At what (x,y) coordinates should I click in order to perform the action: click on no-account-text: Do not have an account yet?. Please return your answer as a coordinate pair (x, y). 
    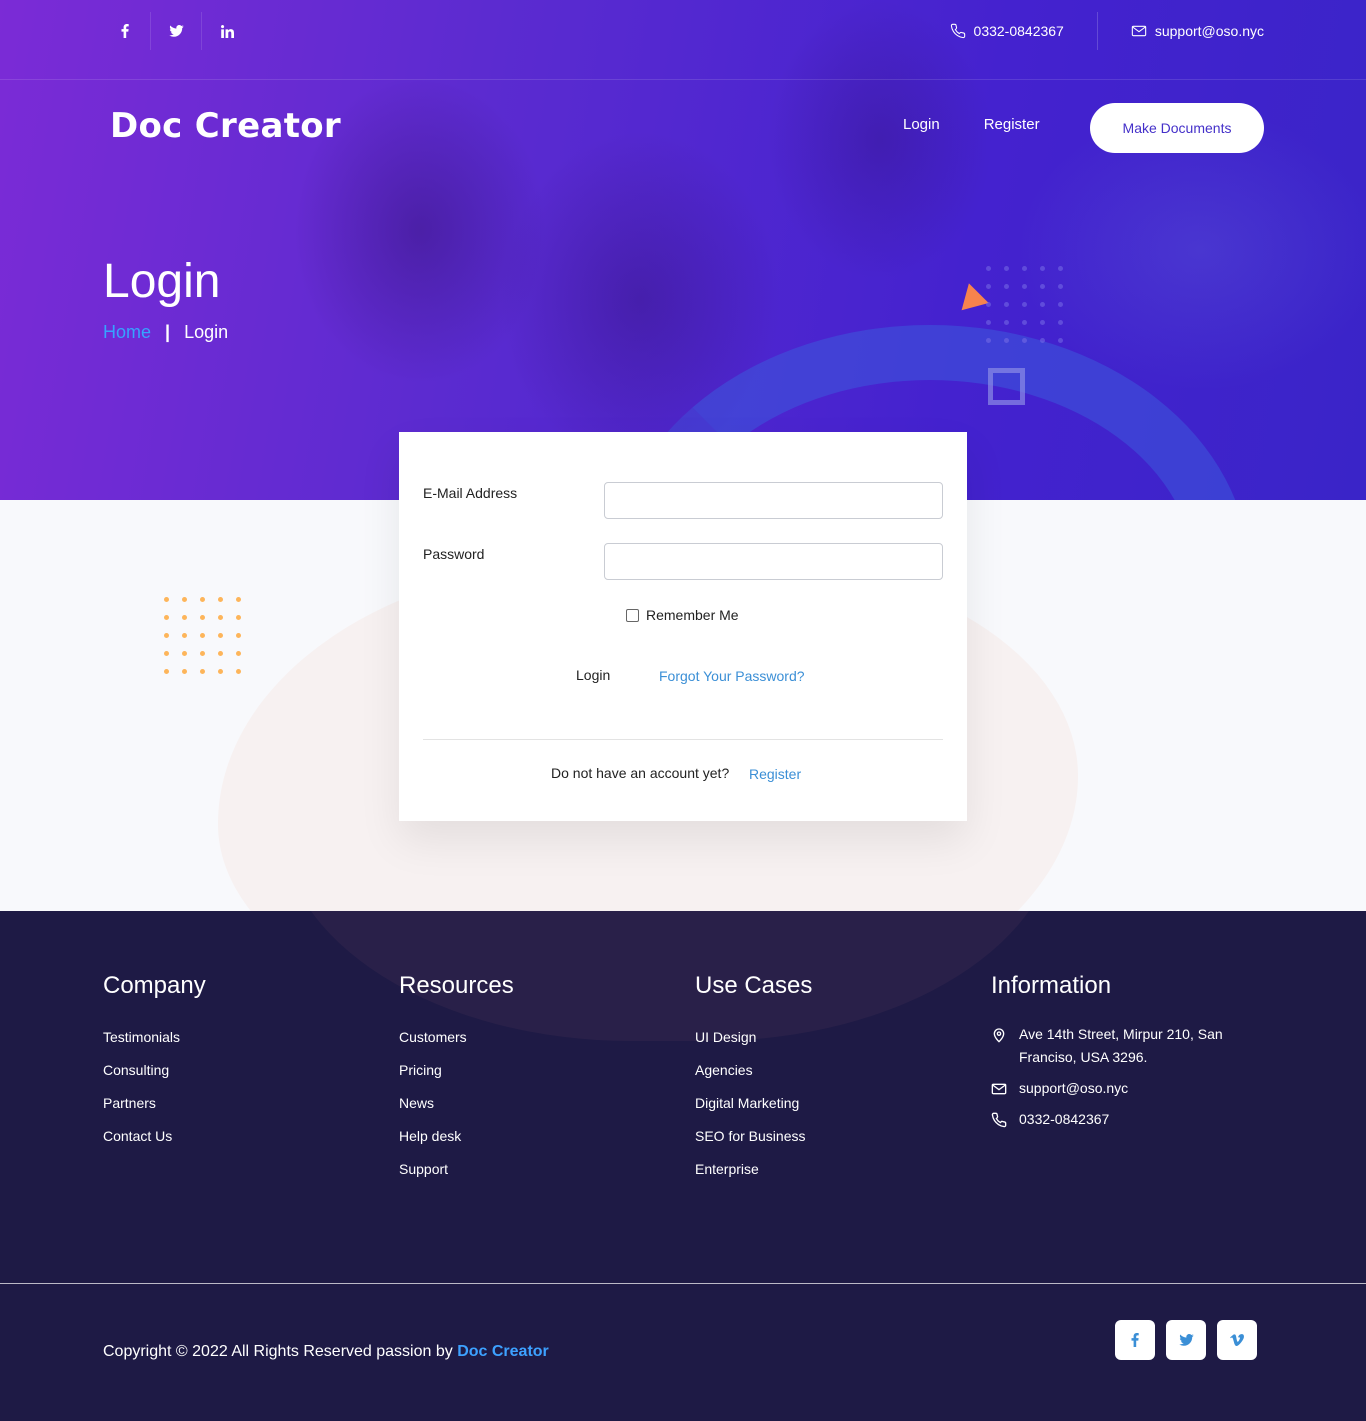
    Looking at the image, I should click on (640, 773).